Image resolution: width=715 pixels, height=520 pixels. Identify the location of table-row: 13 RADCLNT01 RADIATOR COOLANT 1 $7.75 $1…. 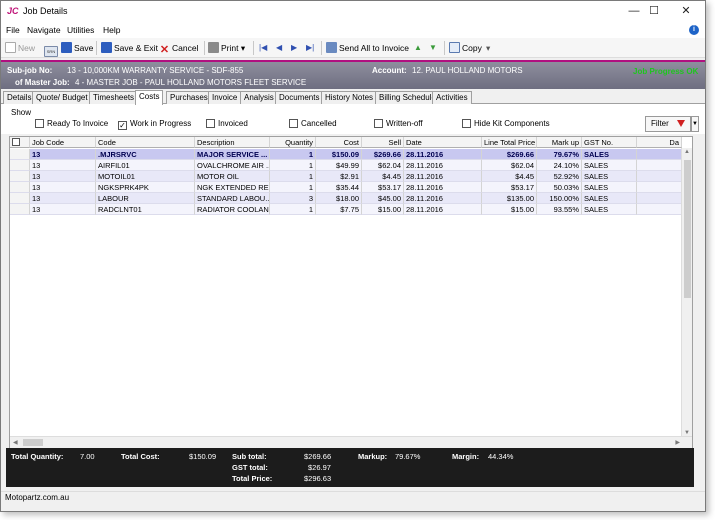
(346, 209).